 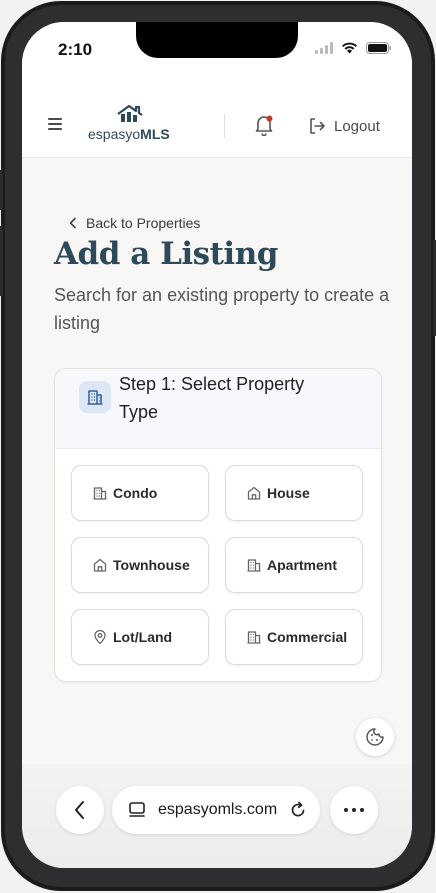 I want to click on status-icons, so click(x=353, y=48).